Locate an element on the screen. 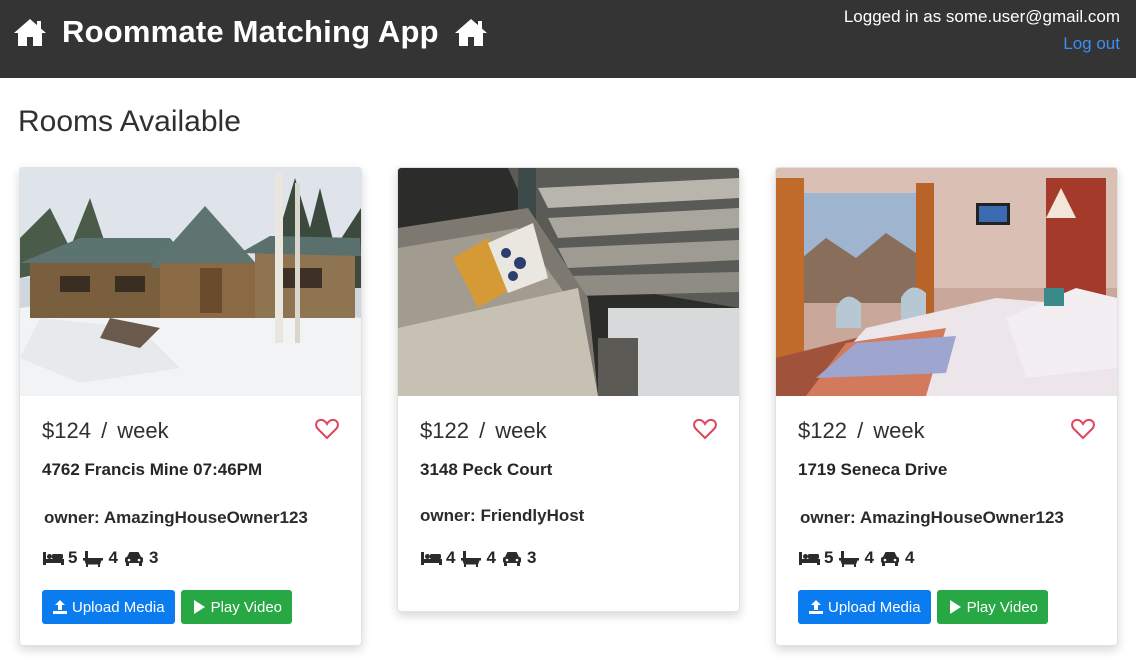  logout-link: Log out is located at coordinates (1091, 44).